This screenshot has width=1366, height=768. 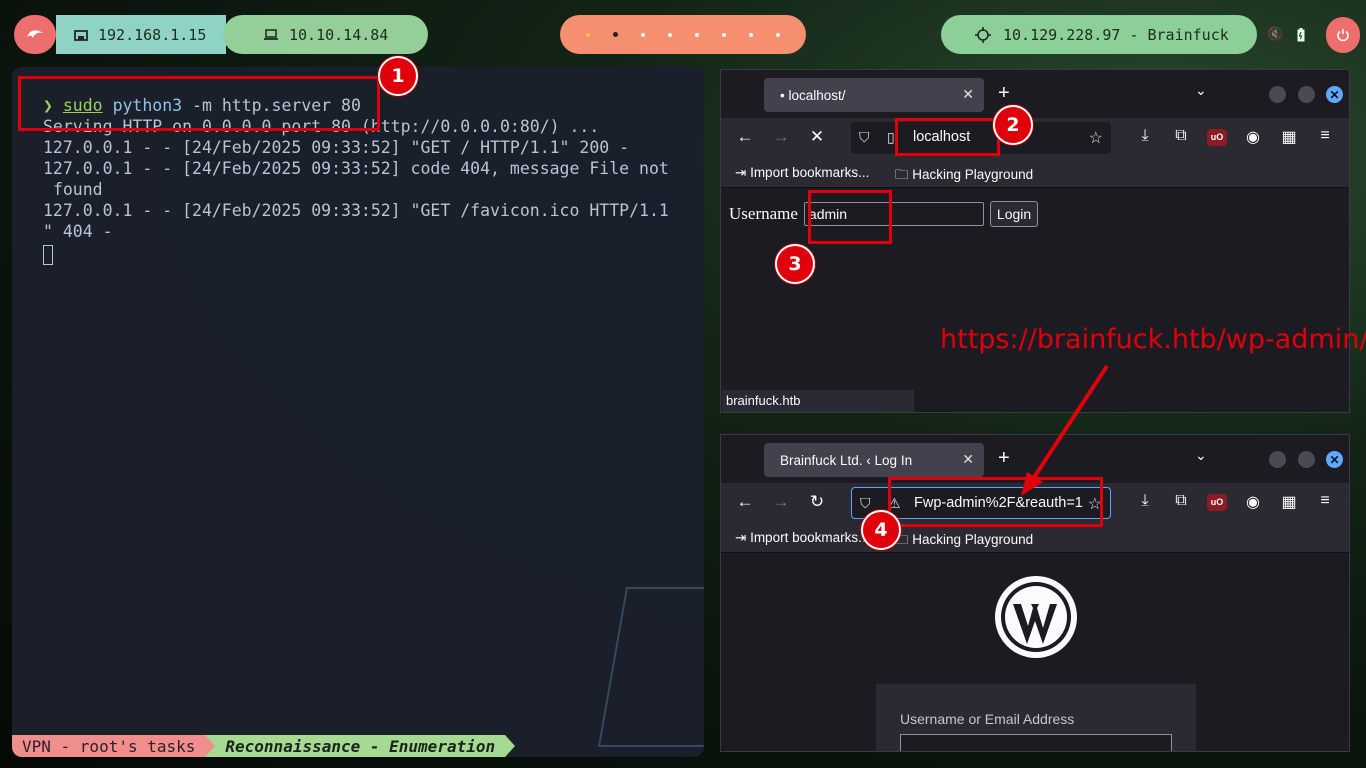 I want to click on tab-localhost: • localhost/ ✕, so click(x=874, y=95).